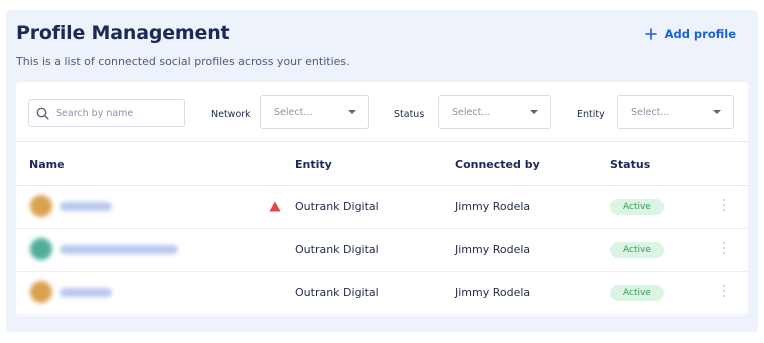 This screenshot has height=343, width=764. What do you see at coordinates (313, 164) in the screenshot?
I see `column-header-entity: Entity` at bounding box center [313, 164].